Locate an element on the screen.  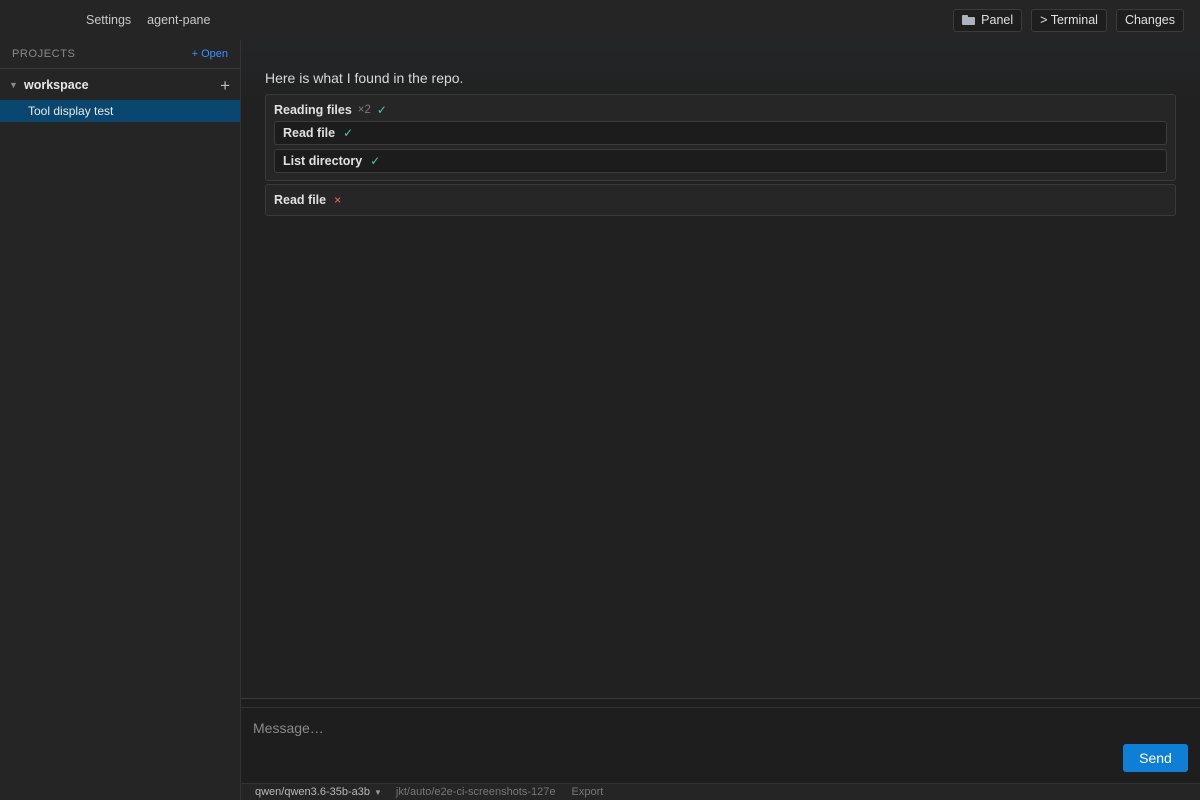
title-actions: Panel > Terminal Changes is located at coordinates (1068, 20).